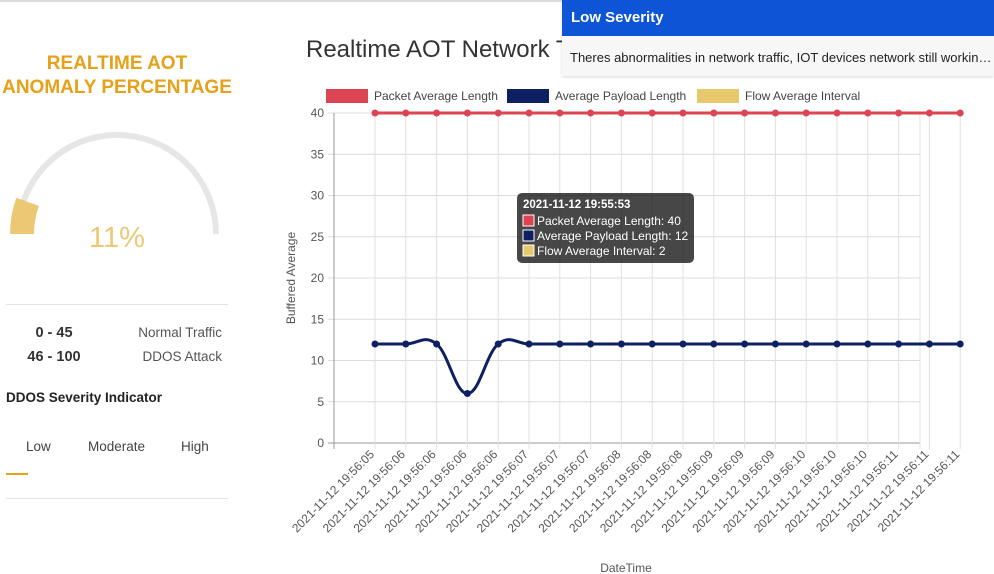 The height and width of the screenshot is (574, 994). What do you see at coordinates (117, 360) in the screenshot?
I see `range-row-ddos: 46 - 100 DDOS Attack` at bounding box center [117, 360].